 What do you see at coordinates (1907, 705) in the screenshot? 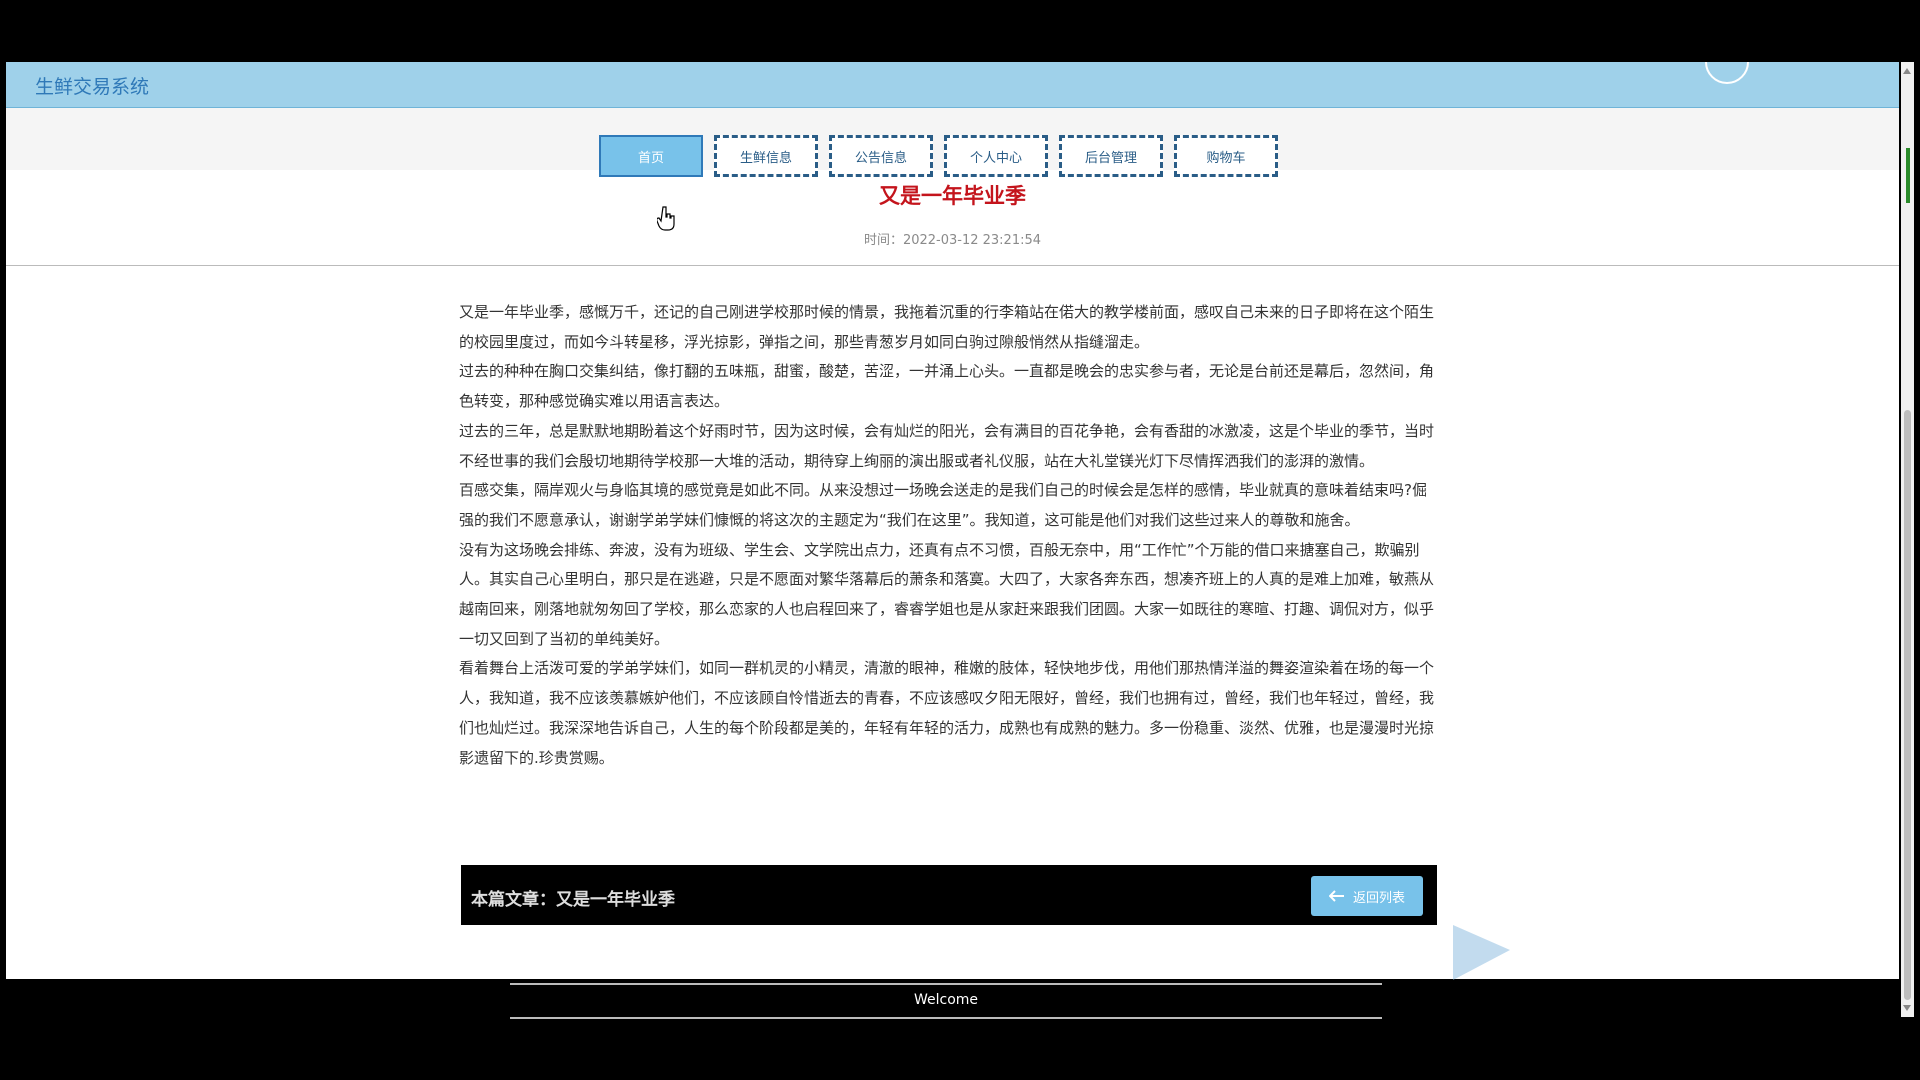
I see `scroll-thumb` at bounding box center [1907, 705].